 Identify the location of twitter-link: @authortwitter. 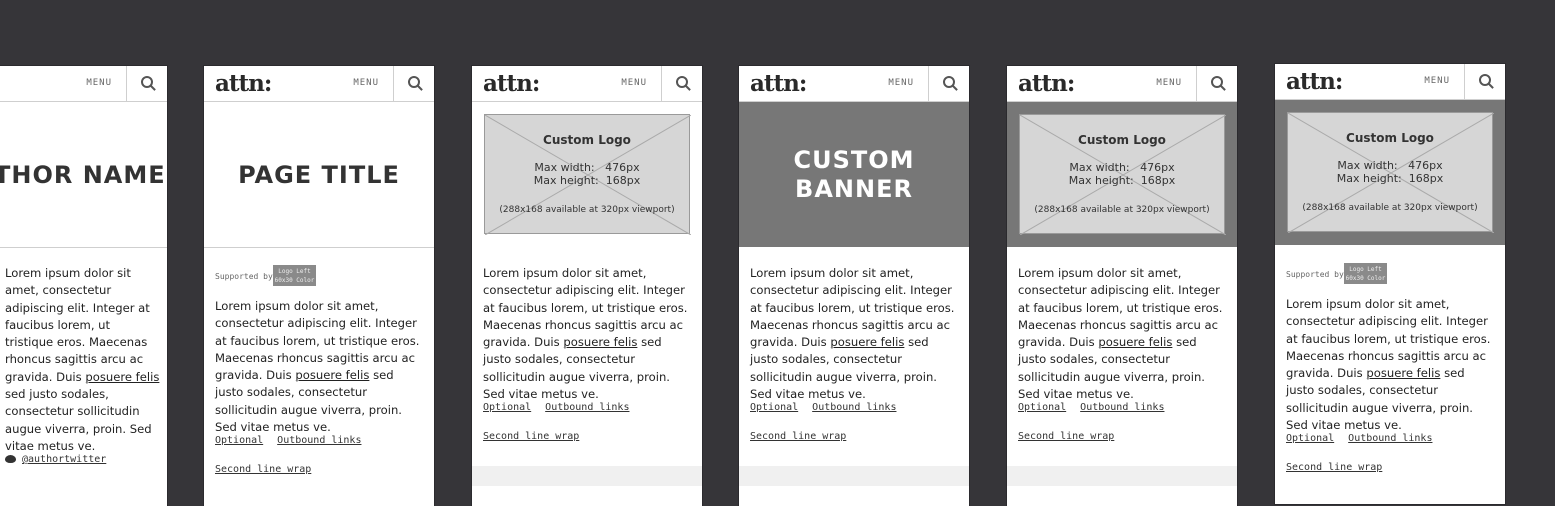
(55, 459).